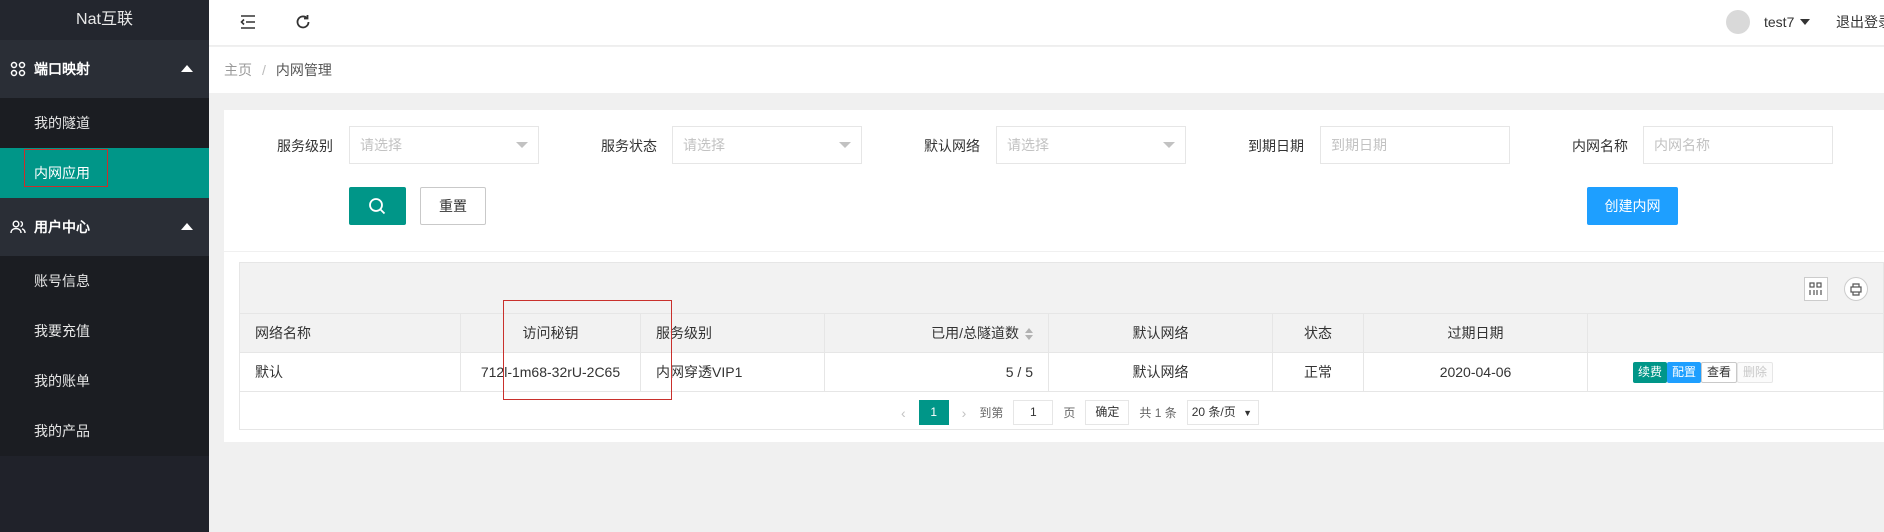  I want to click on cell-access-key: 712l-1m68-32rU-2C65, so click(551, 372).